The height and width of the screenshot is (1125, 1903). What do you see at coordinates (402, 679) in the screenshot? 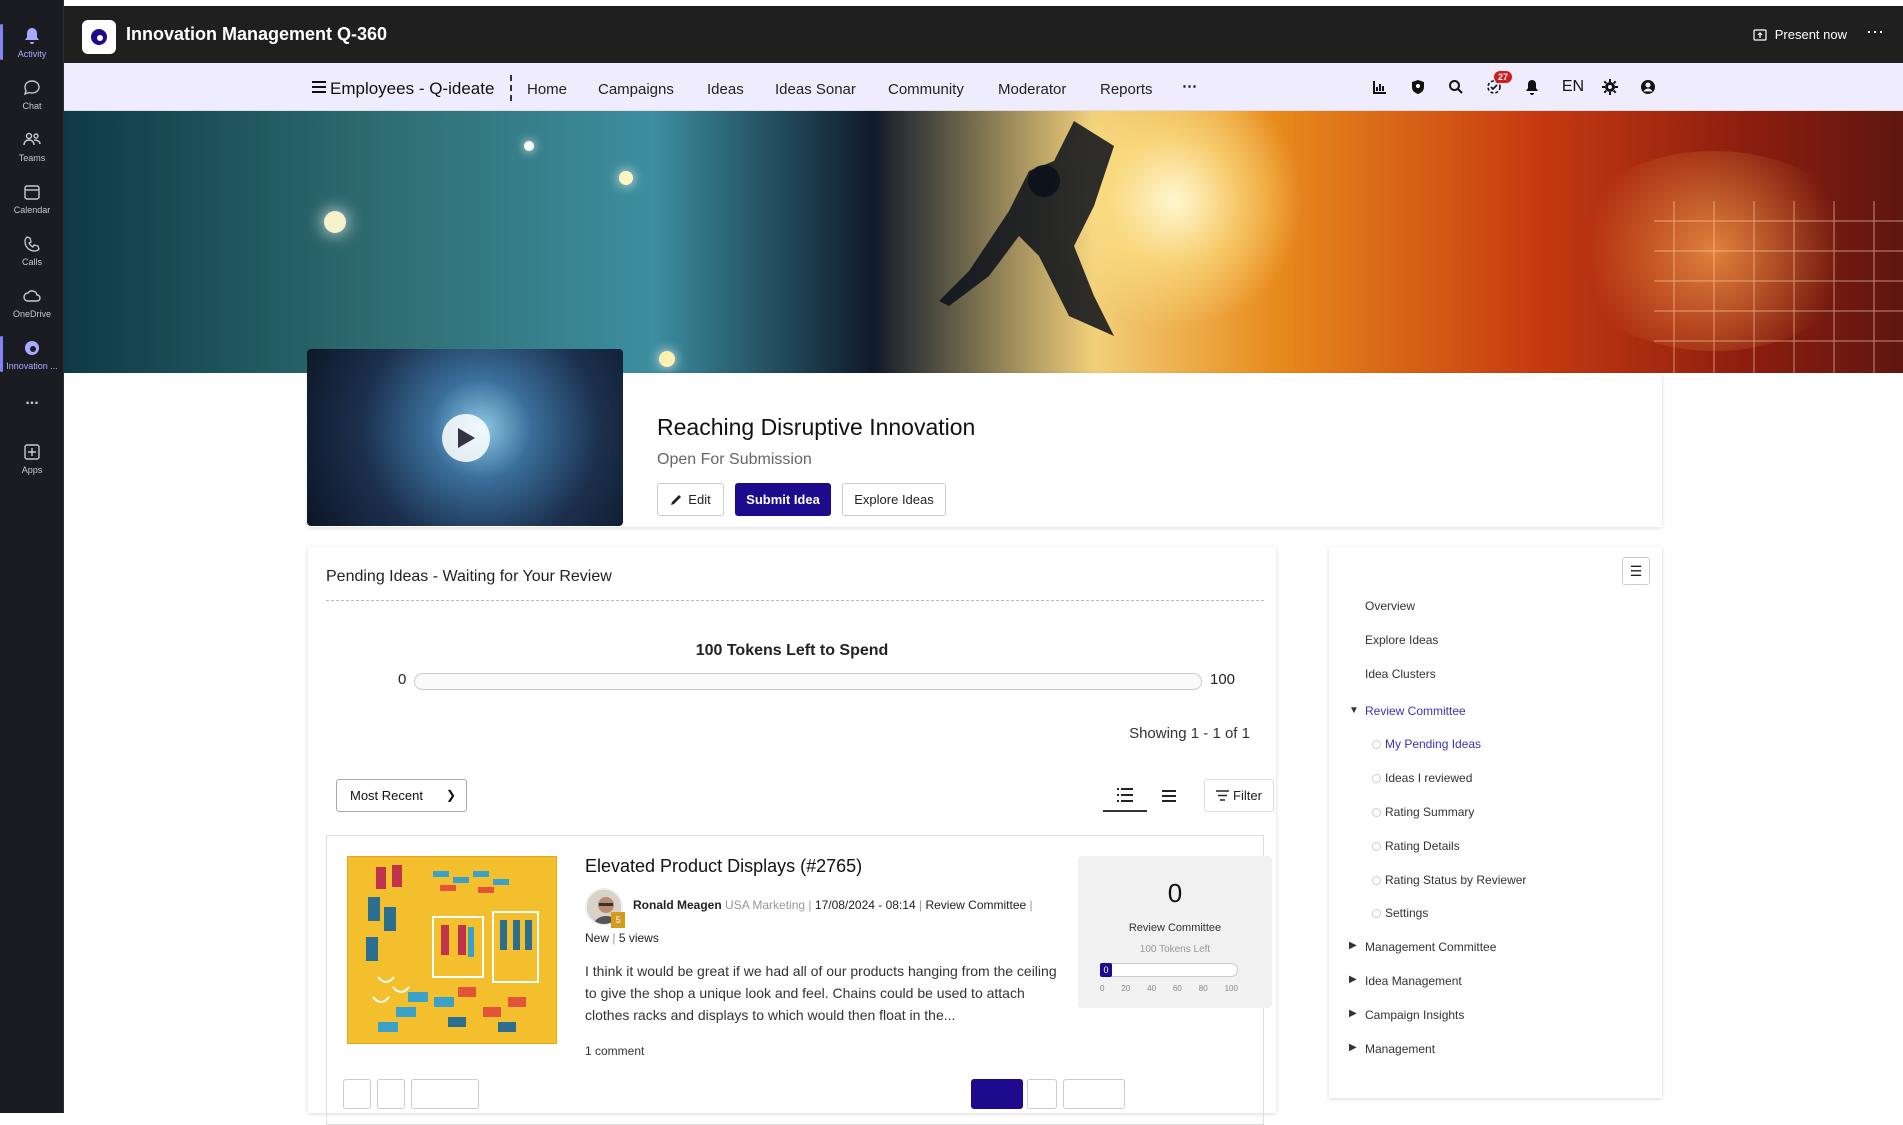
I see `slider-min-label: 0` at bounding box center [402, 679].